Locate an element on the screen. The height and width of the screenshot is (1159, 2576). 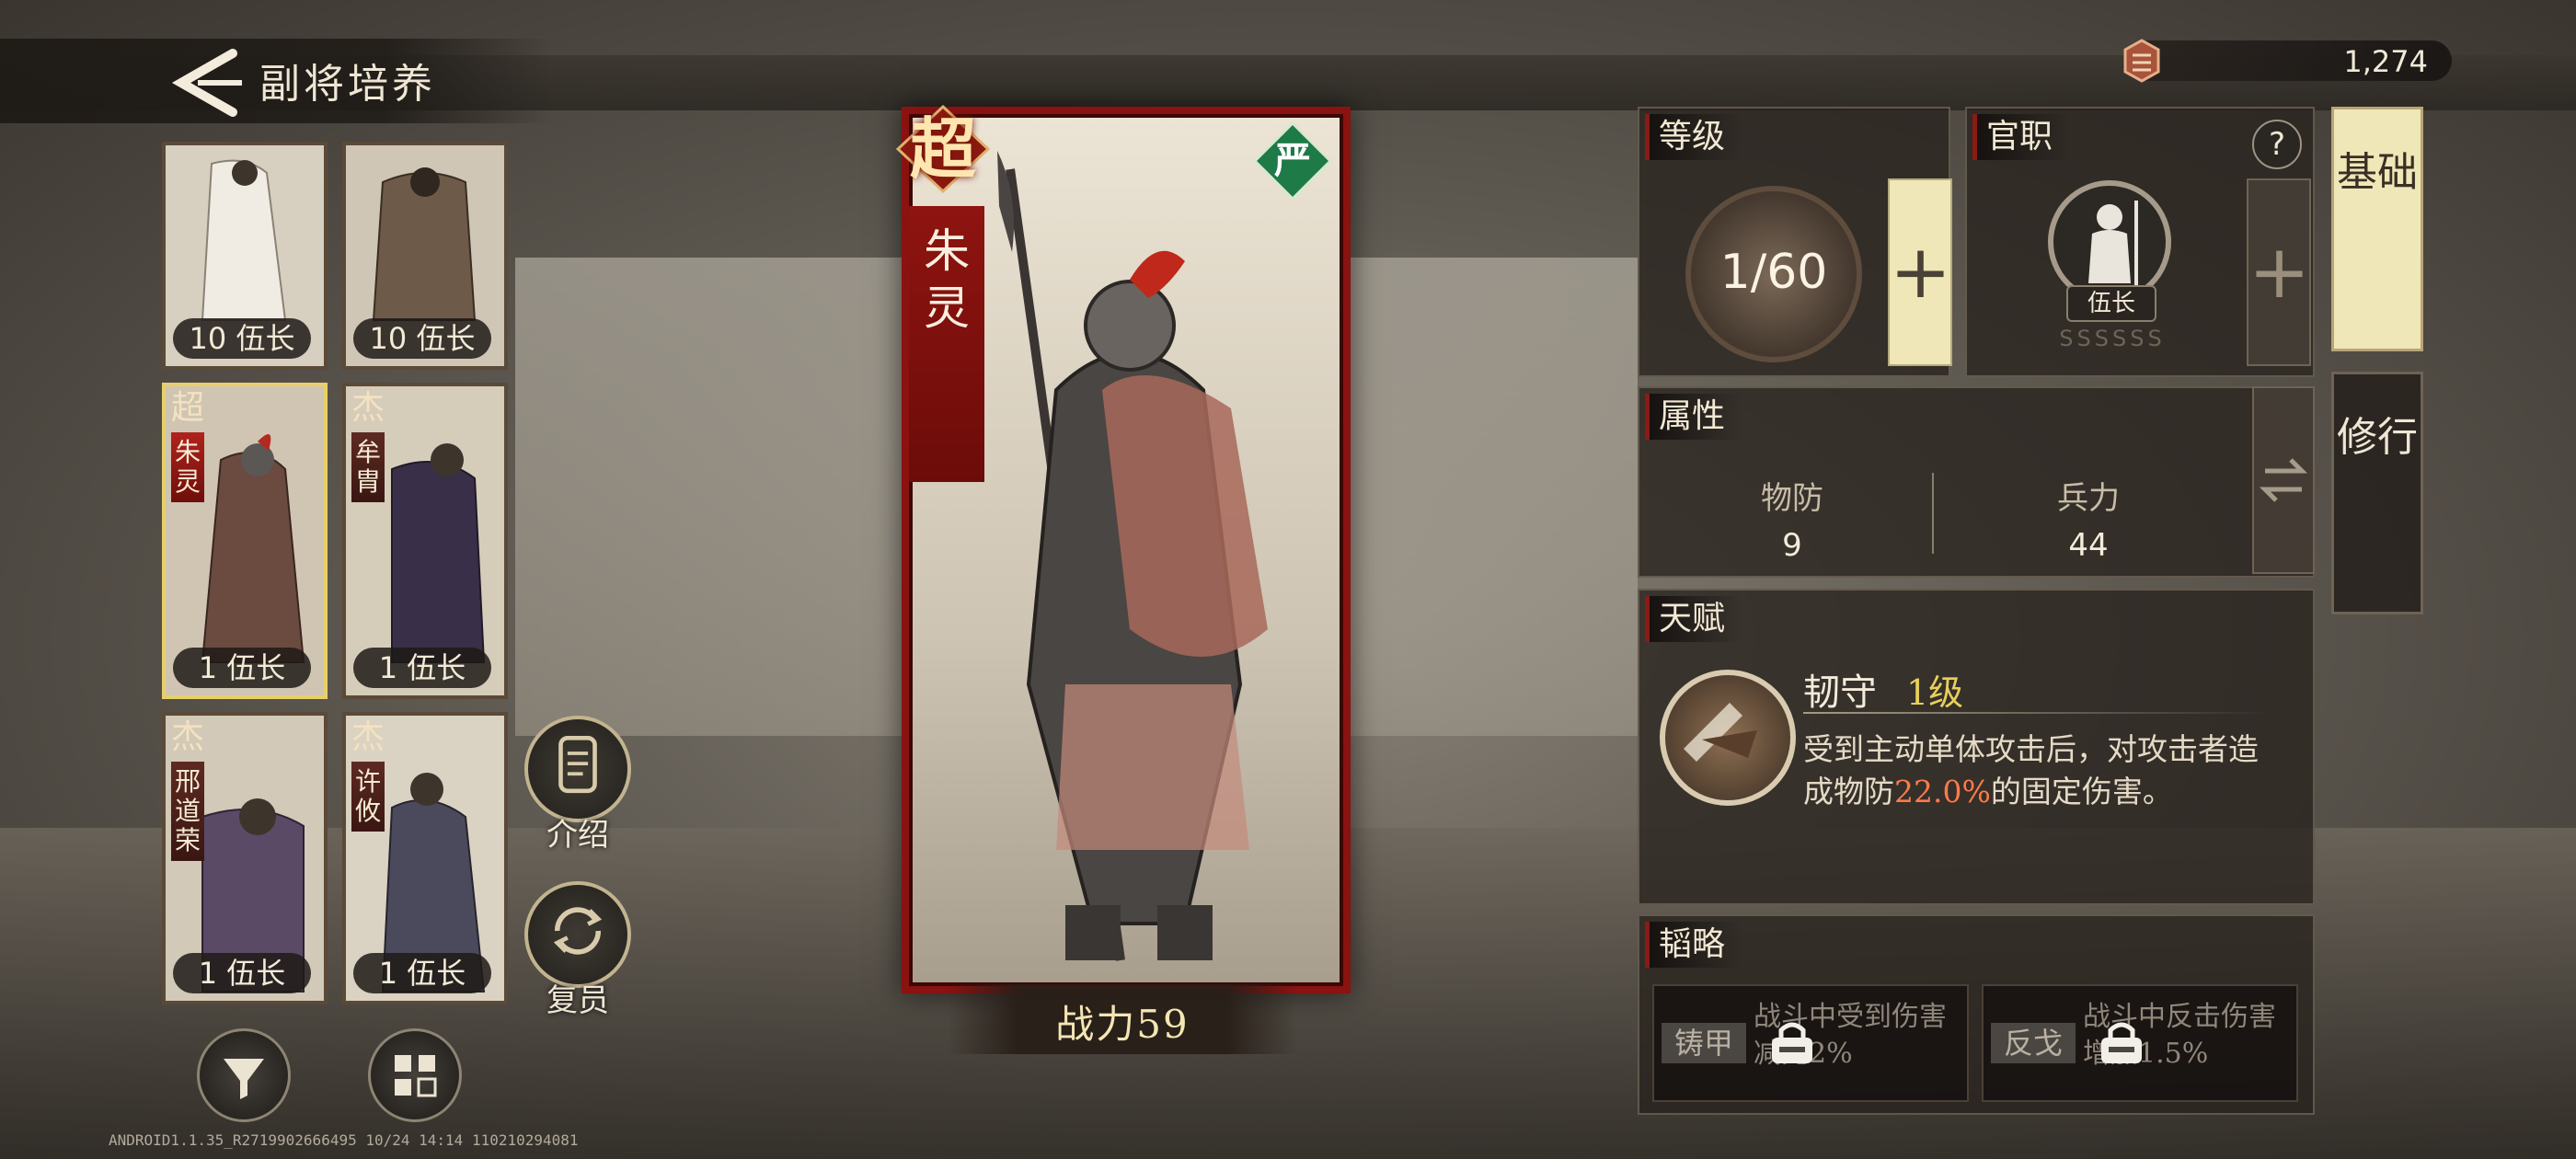
hero-card-tier: 超 is located at coordinates (187, 408).